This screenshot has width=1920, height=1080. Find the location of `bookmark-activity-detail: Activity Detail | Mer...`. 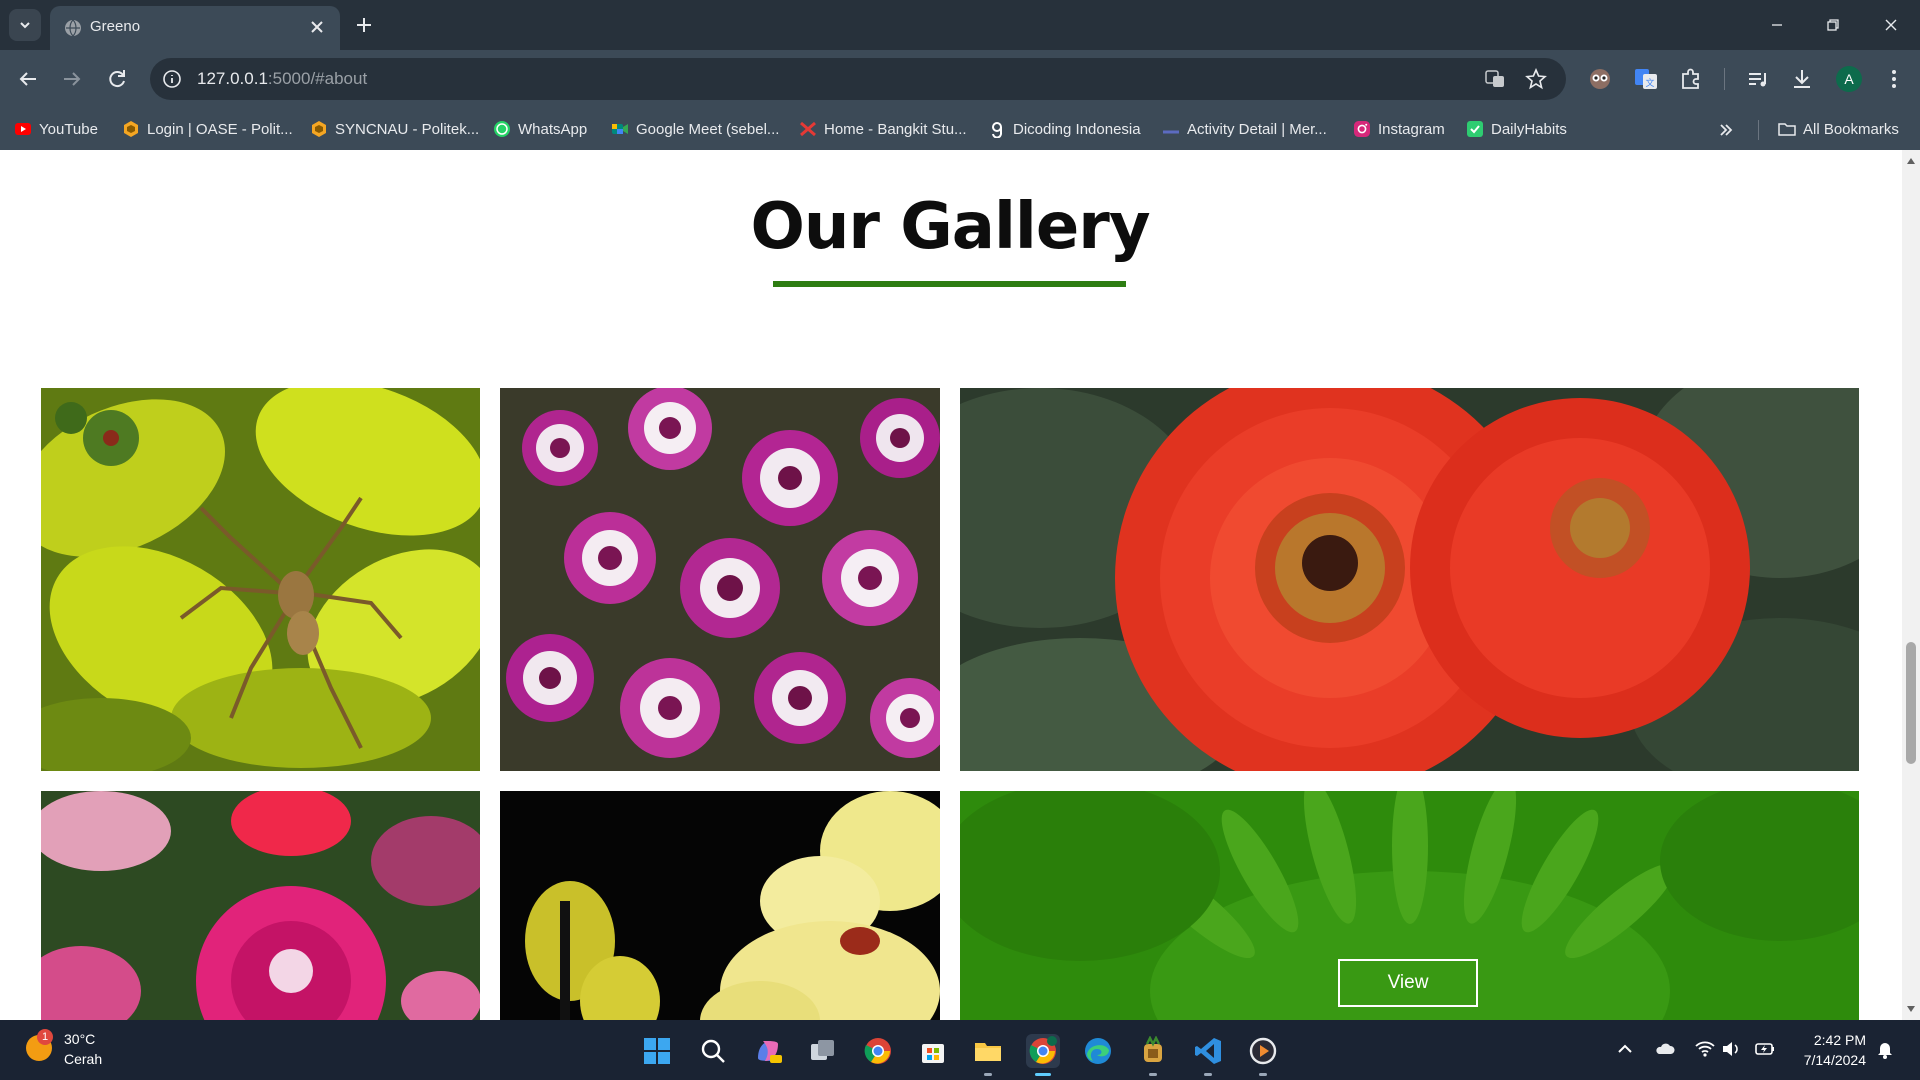

bookmark-activity-detail: Activity Detail | Mer... is located at coordinates (1244, 129).